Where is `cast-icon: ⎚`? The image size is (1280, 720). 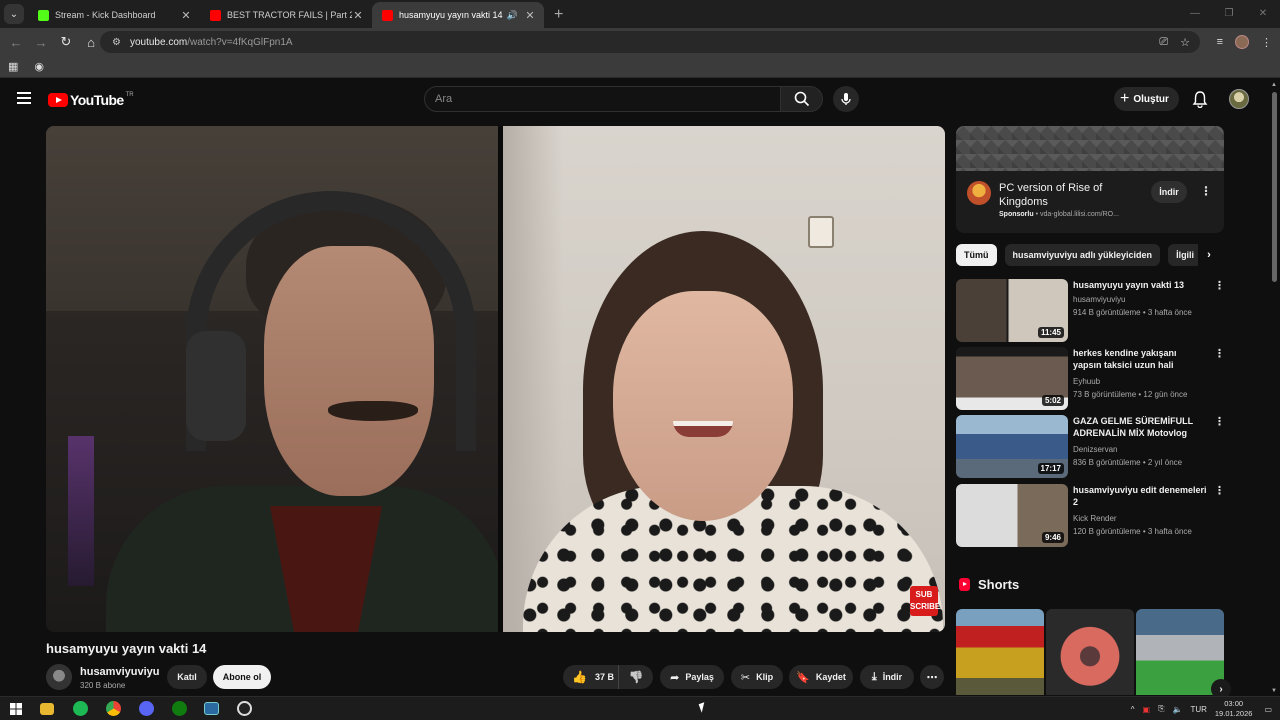
cast-icon: ⎚ is located at coordinates (1163, 42).